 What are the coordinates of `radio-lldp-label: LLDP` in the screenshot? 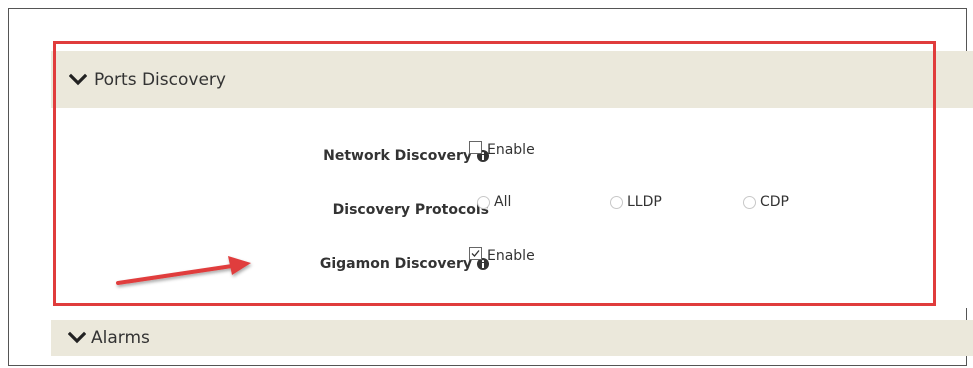 It's located at (644, 202).